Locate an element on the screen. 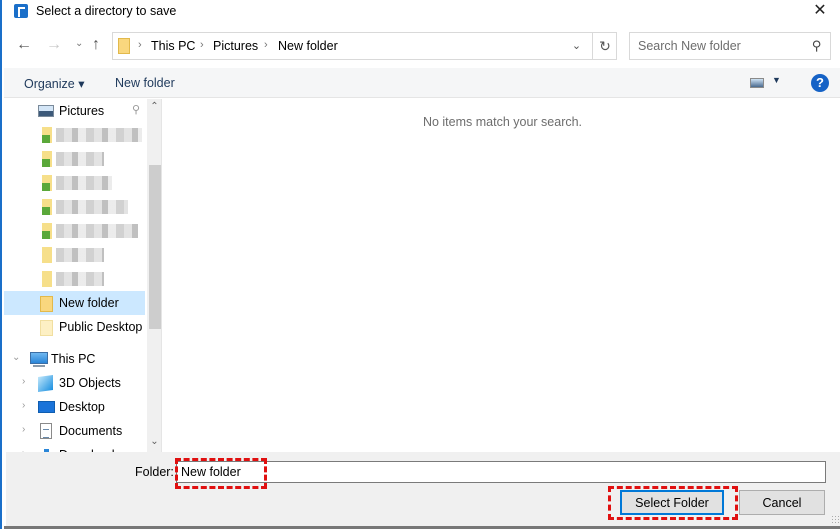  resize-grip-icon is located at coordinates (835, 519).